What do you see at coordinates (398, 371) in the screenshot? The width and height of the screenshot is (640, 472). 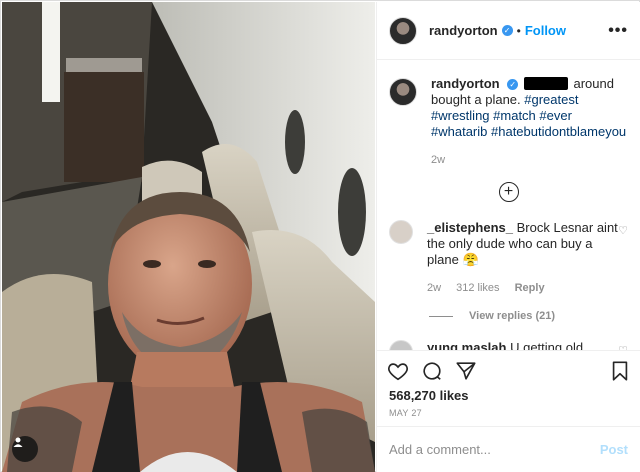 I see `heart-icon` at bounding box center [398, 371].